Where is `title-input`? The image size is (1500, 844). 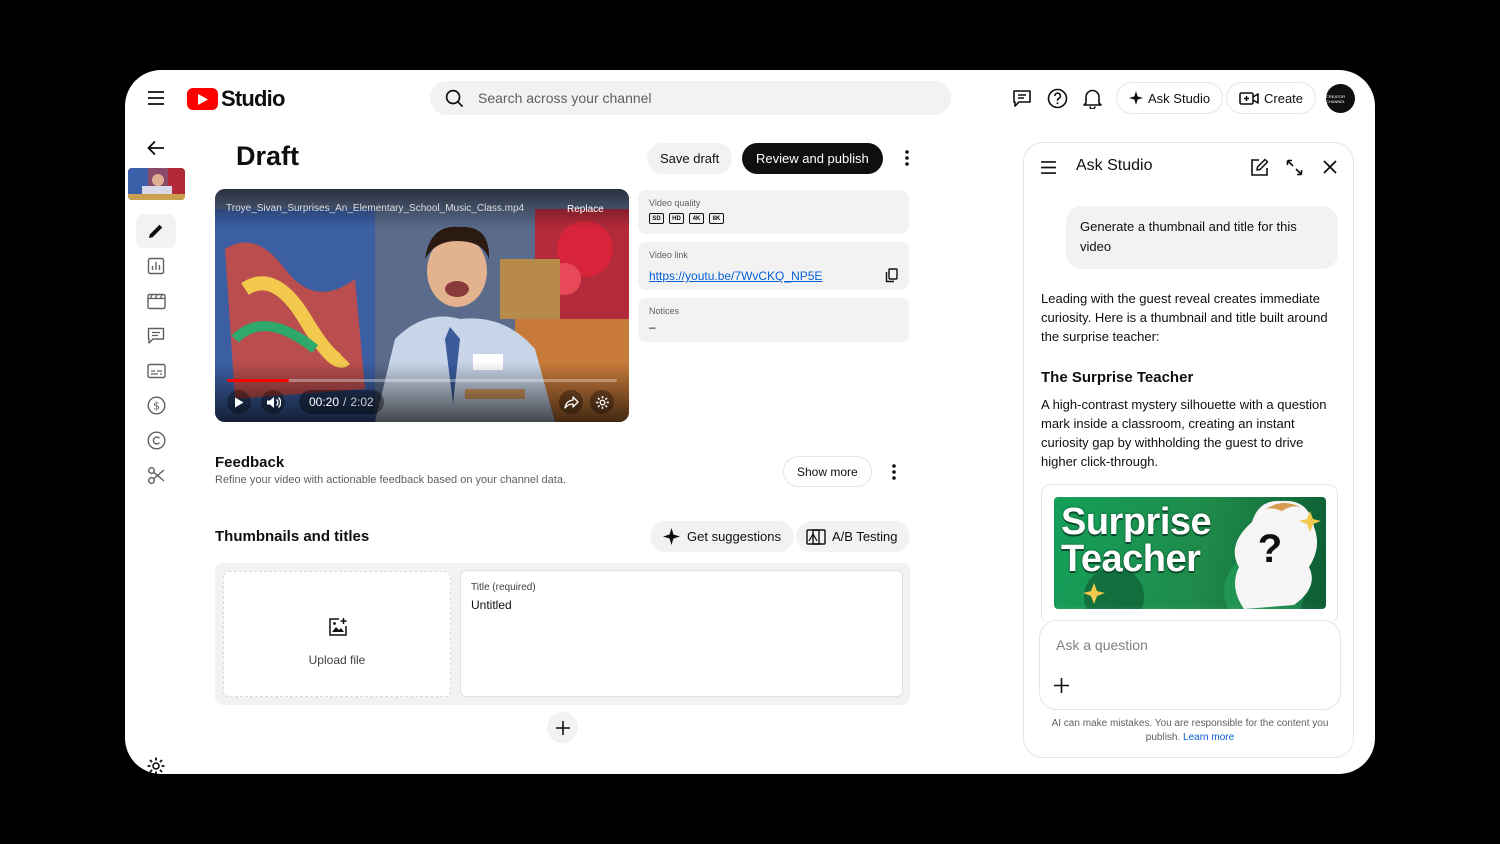 title-input is located at coordinates (671, 605).